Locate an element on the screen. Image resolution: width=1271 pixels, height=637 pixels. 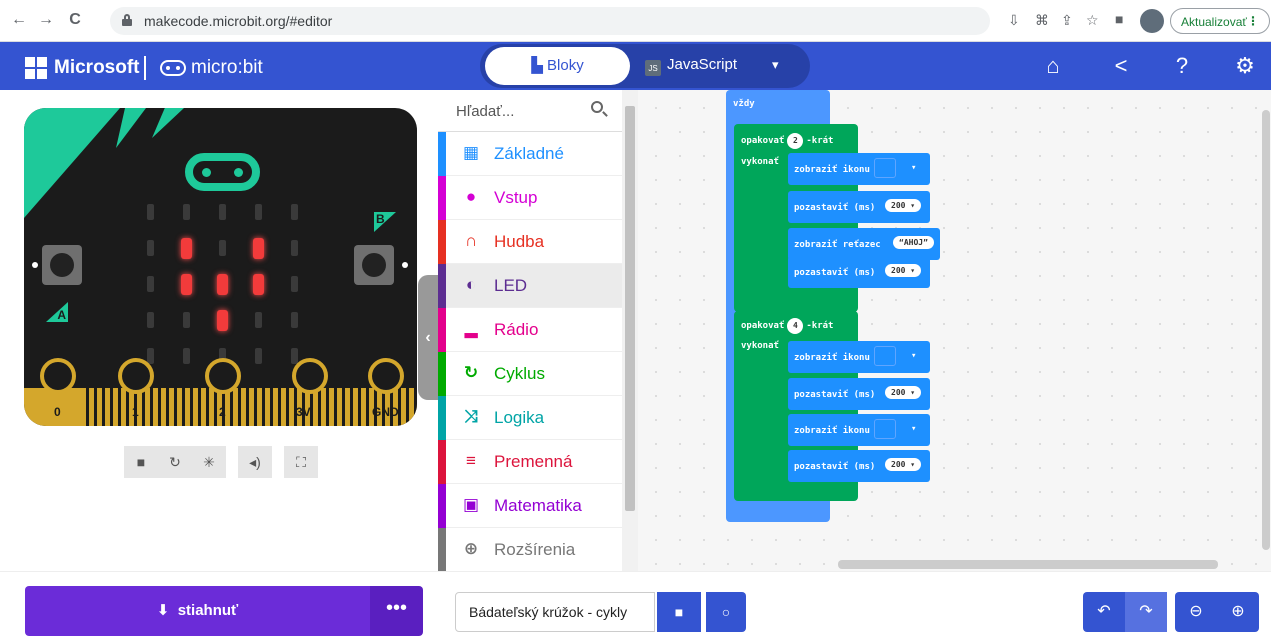
tab-blocks: ▙ Bloky is located at coordinates (557, 66).